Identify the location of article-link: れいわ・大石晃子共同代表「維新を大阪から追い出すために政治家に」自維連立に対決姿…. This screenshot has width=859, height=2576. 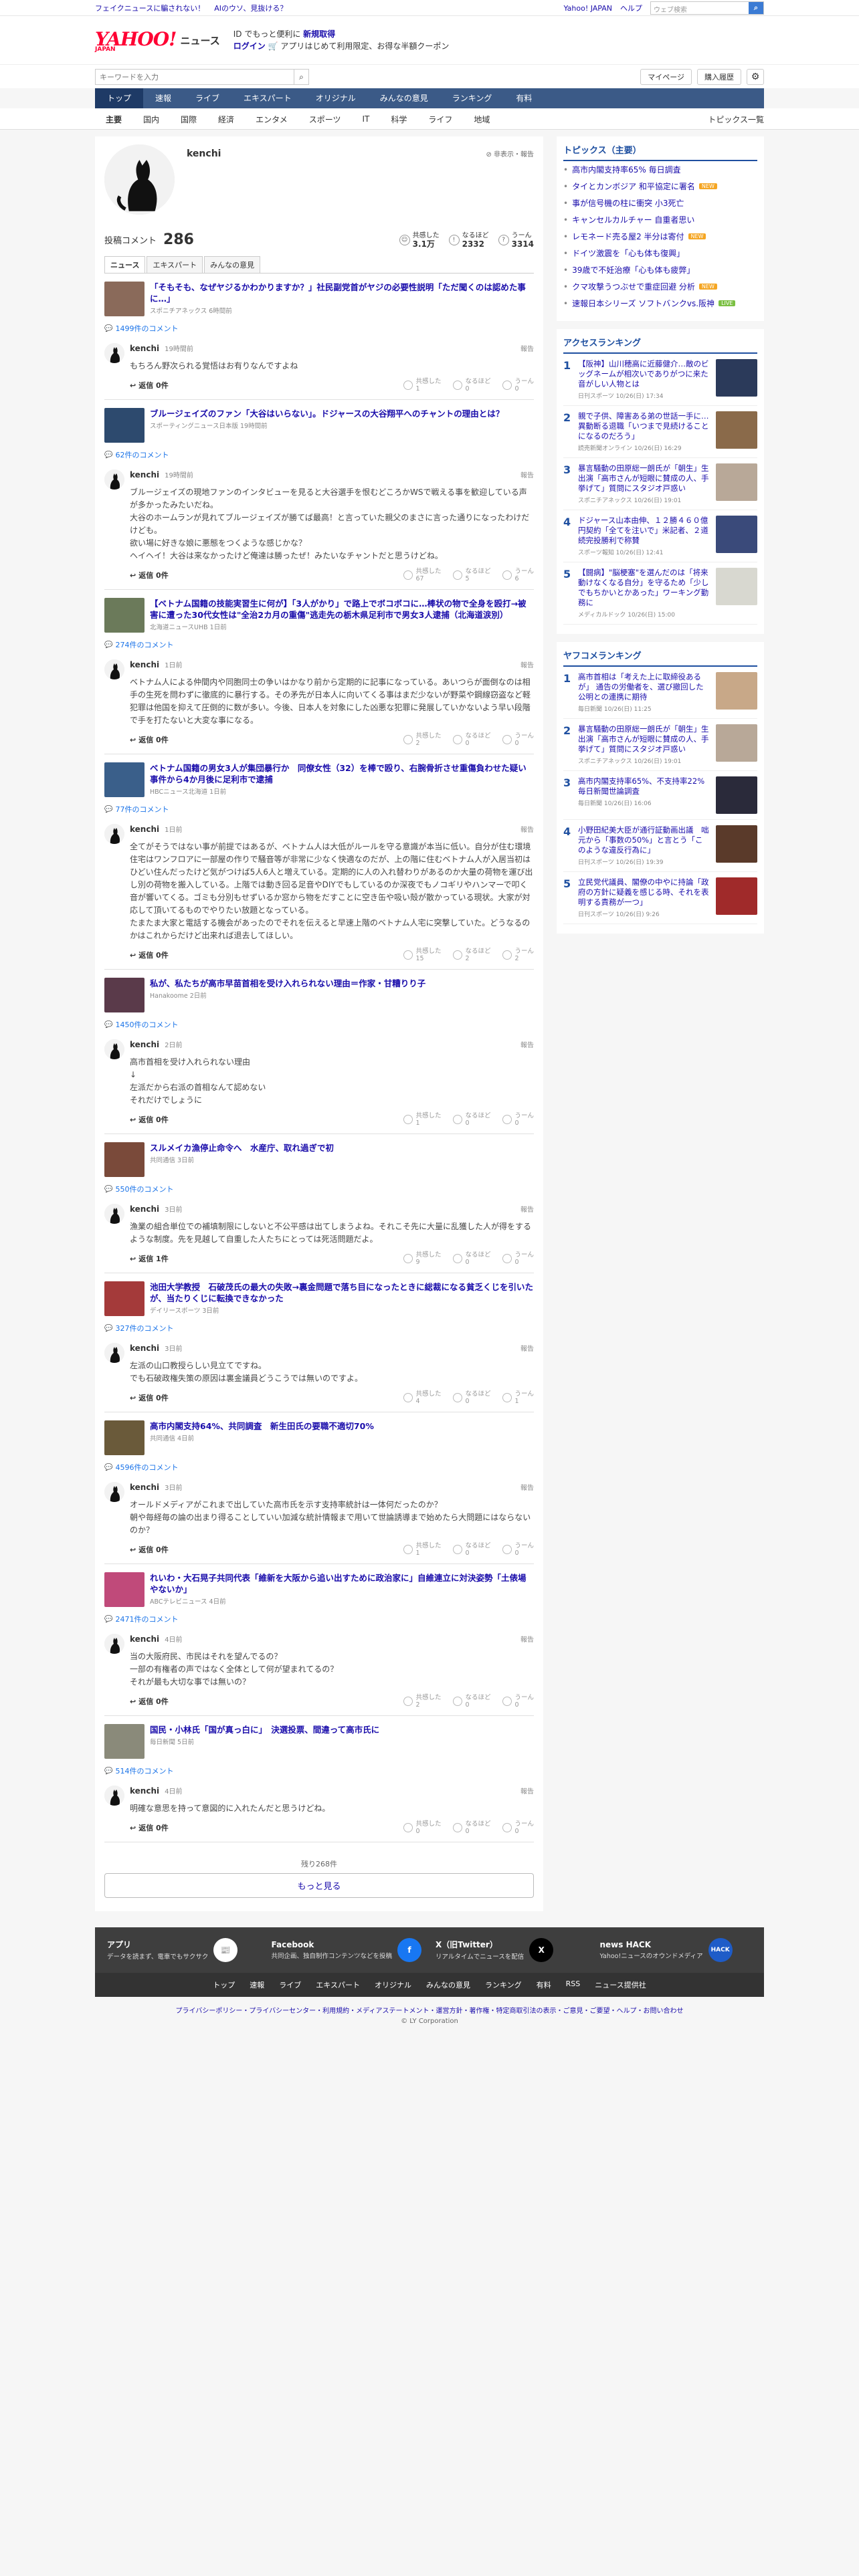
(319, 1590).